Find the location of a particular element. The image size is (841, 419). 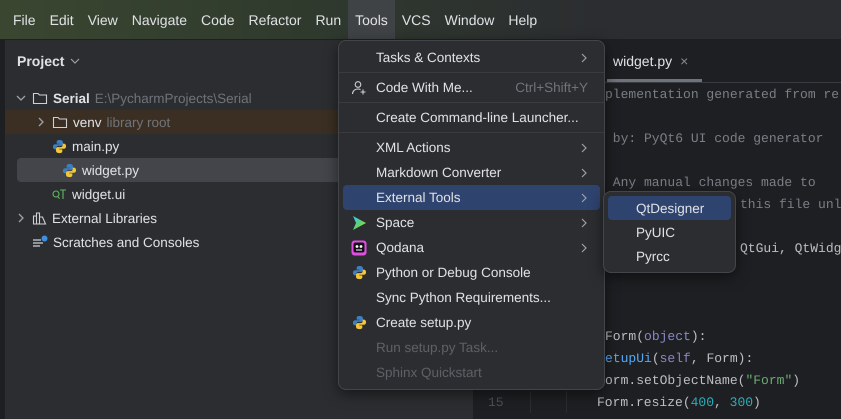

tree-item-note: E:\PycharmProjects\Serial is located at coordinates (173, 98).